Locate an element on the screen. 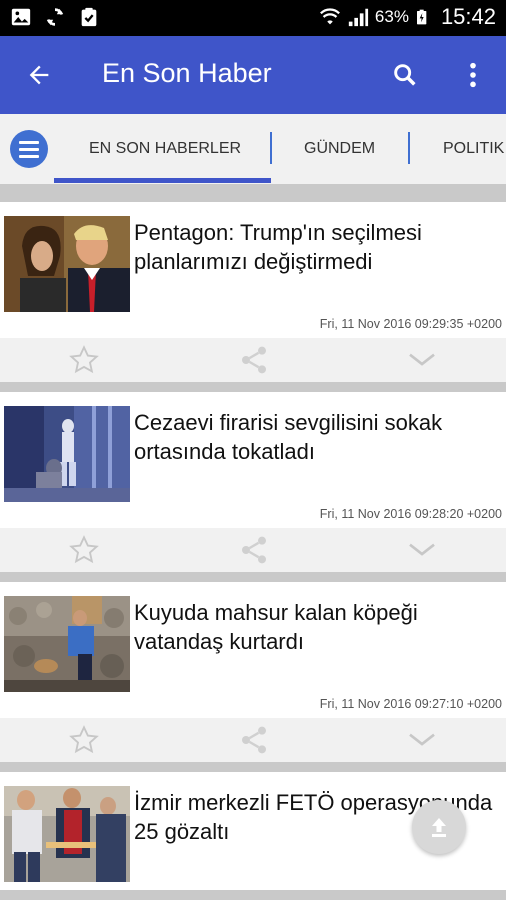  search-icon is located at coordinates (405, 75).